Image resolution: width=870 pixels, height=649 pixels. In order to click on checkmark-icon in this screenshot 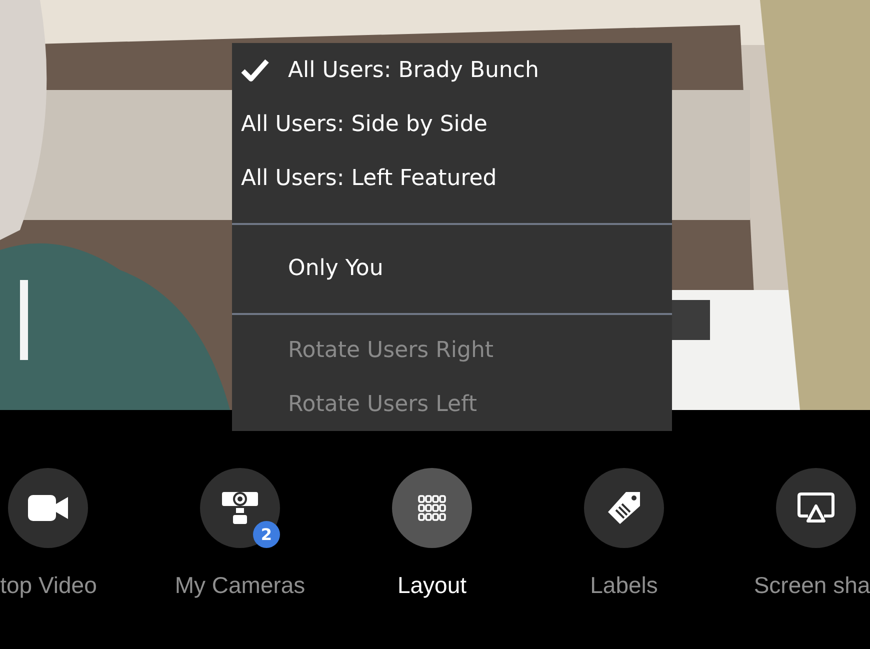, I will do `click(255, 70)`.